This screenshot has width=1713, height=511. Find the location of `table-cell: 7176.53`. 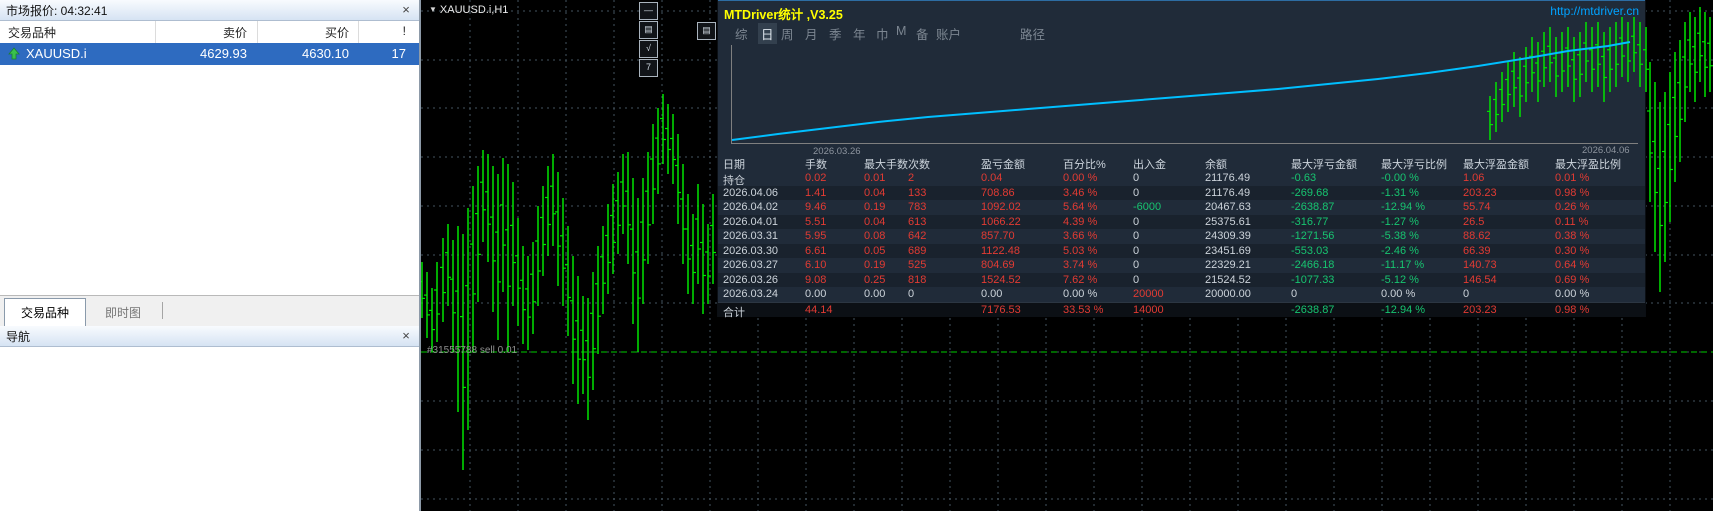

table-cell: 7176.53 is located at coordinates (1001, 309).